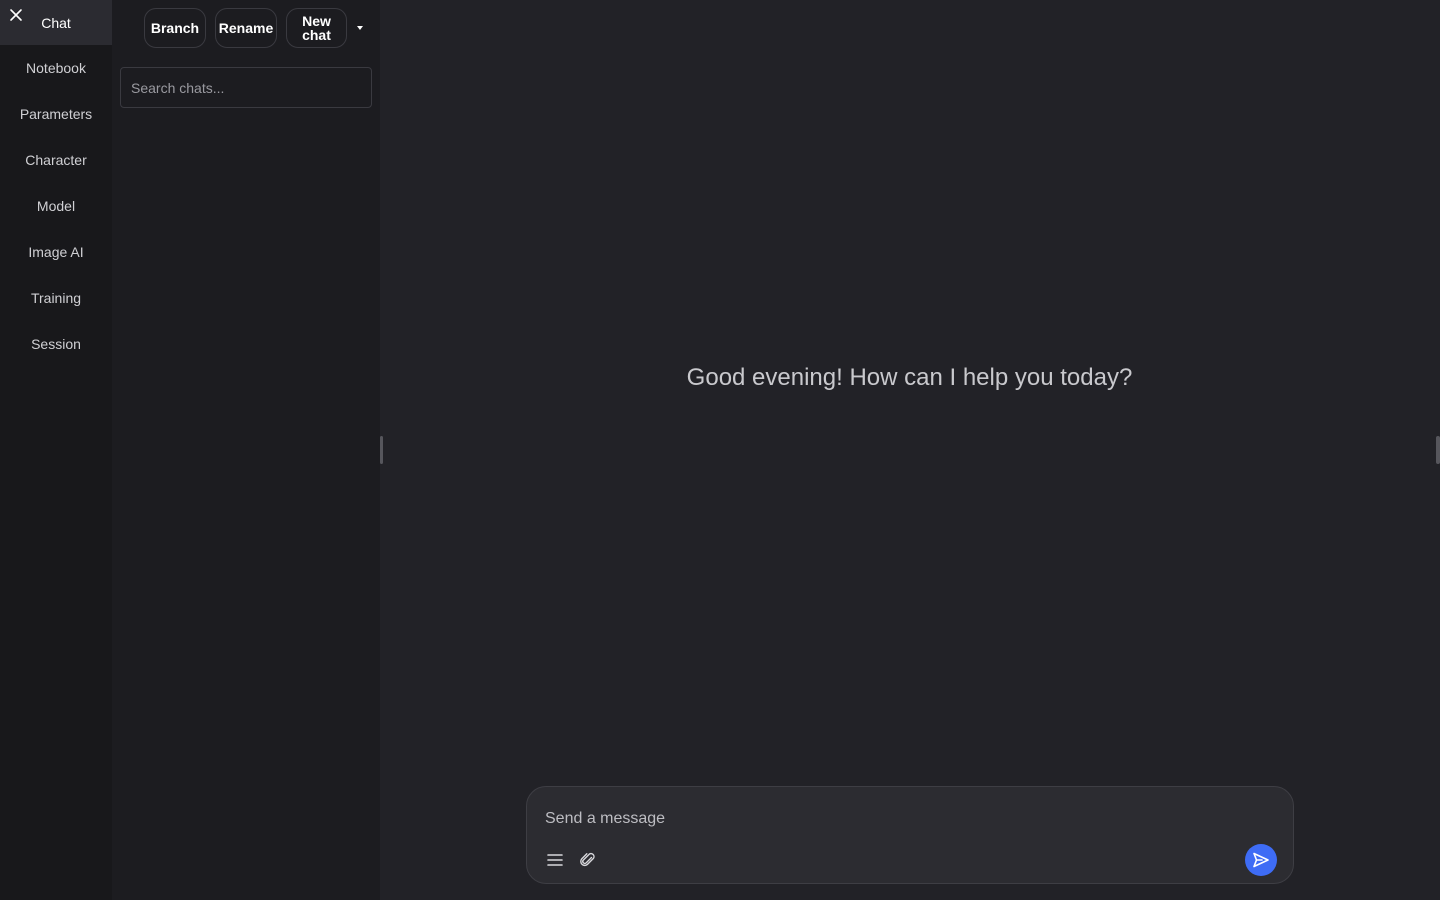  I want to click on nav-item-label: Character, so click(56, 160).